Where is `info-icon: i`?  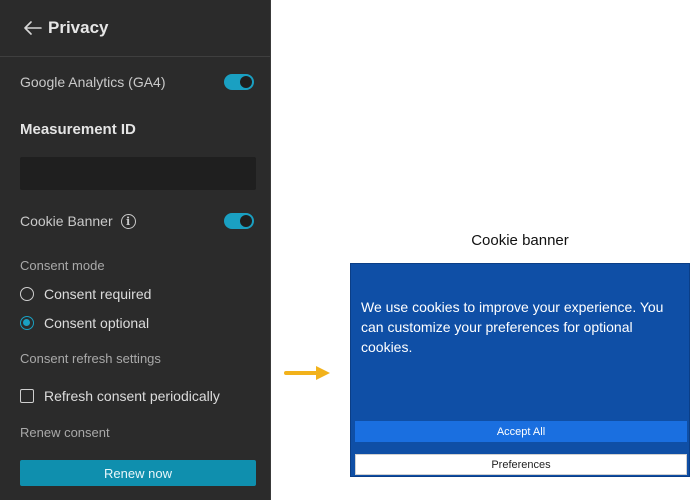
info-icon: i is located at coordinates (128, 221).